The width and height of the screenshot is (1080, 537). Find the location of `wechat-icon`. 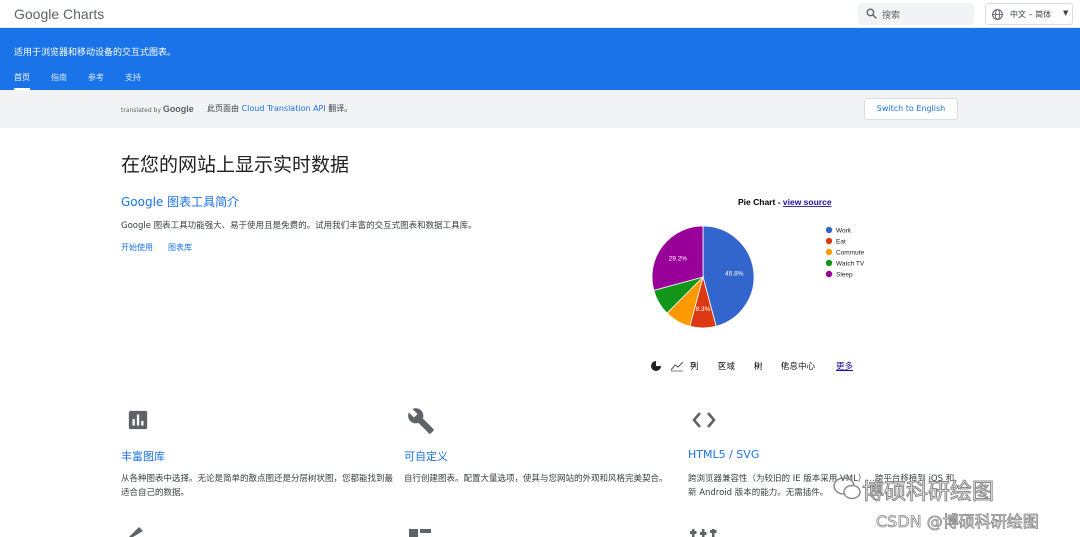

wechat-icon is located at coordinates (847, 488).